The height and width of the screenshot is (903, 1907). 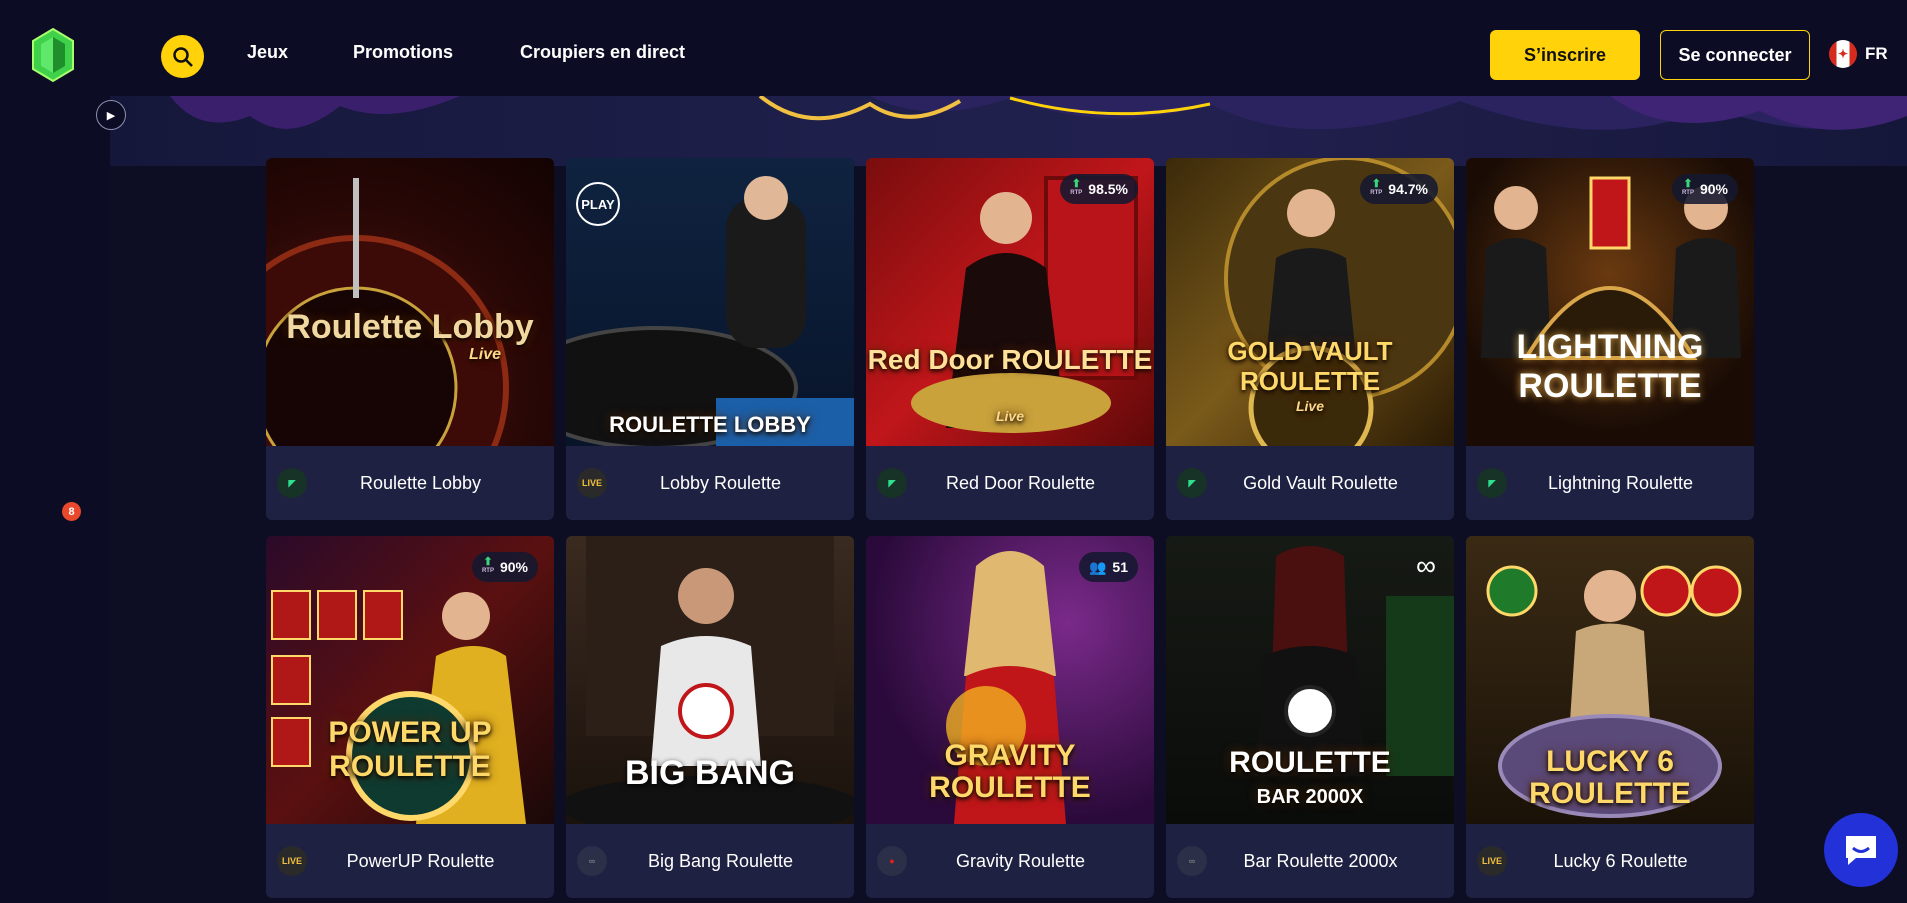 What do you see at coordinates (403, 52) in the screenshot?
I see `nav-promotions: Promotions` at bounding box center [403, 52].